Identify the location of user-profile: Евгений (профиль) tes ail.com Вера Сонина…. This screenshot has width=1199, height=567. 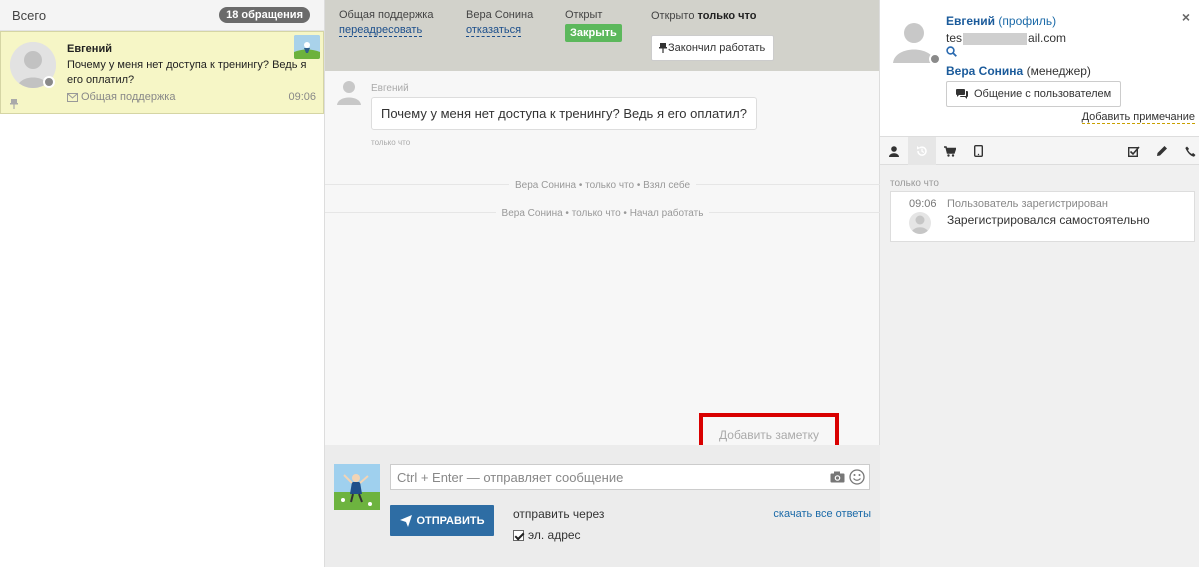
(1039, 68).